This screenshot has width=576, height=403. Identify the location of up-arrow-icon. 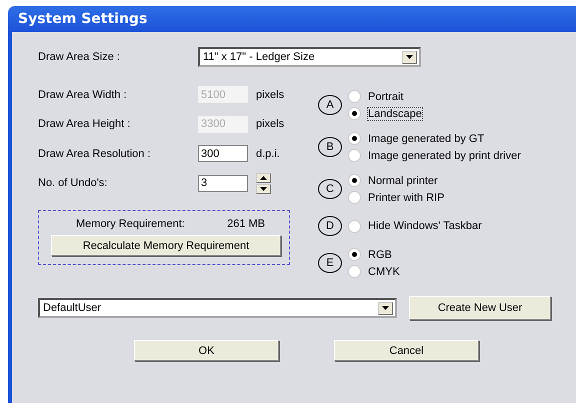
(263, 178).